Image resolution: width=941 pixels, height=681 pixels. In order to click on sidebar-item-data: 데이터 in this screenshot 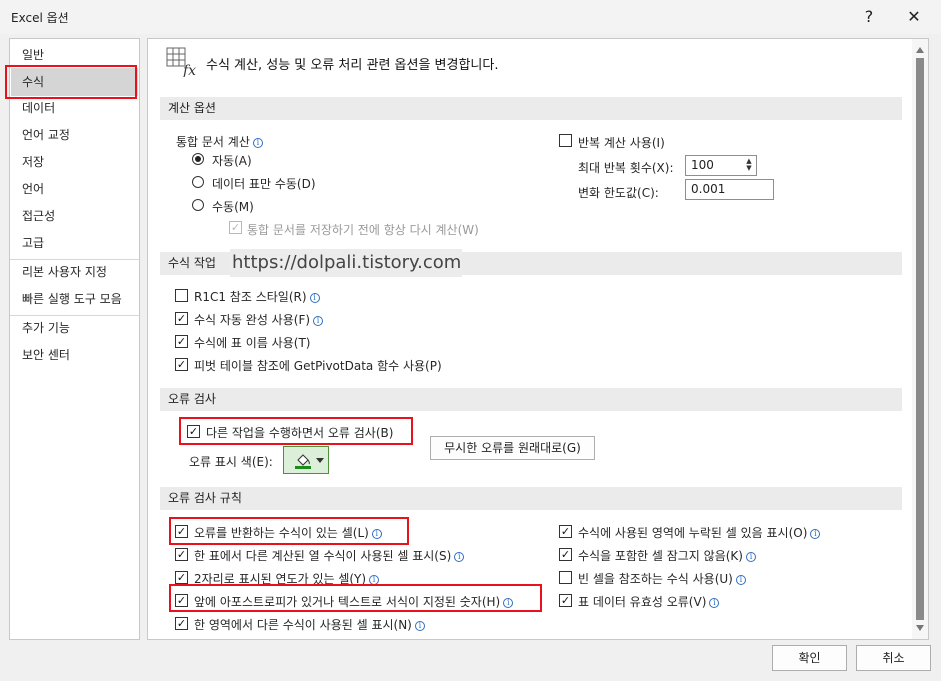, I will do `click(38, 108)`.